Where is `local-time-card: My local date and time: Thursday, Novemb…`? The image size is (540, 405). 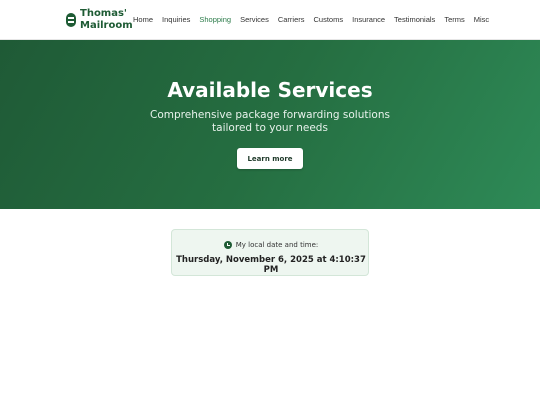 local-time-card: My local date and time: Thursday, Novemb… is located at coordinates (270, 252).